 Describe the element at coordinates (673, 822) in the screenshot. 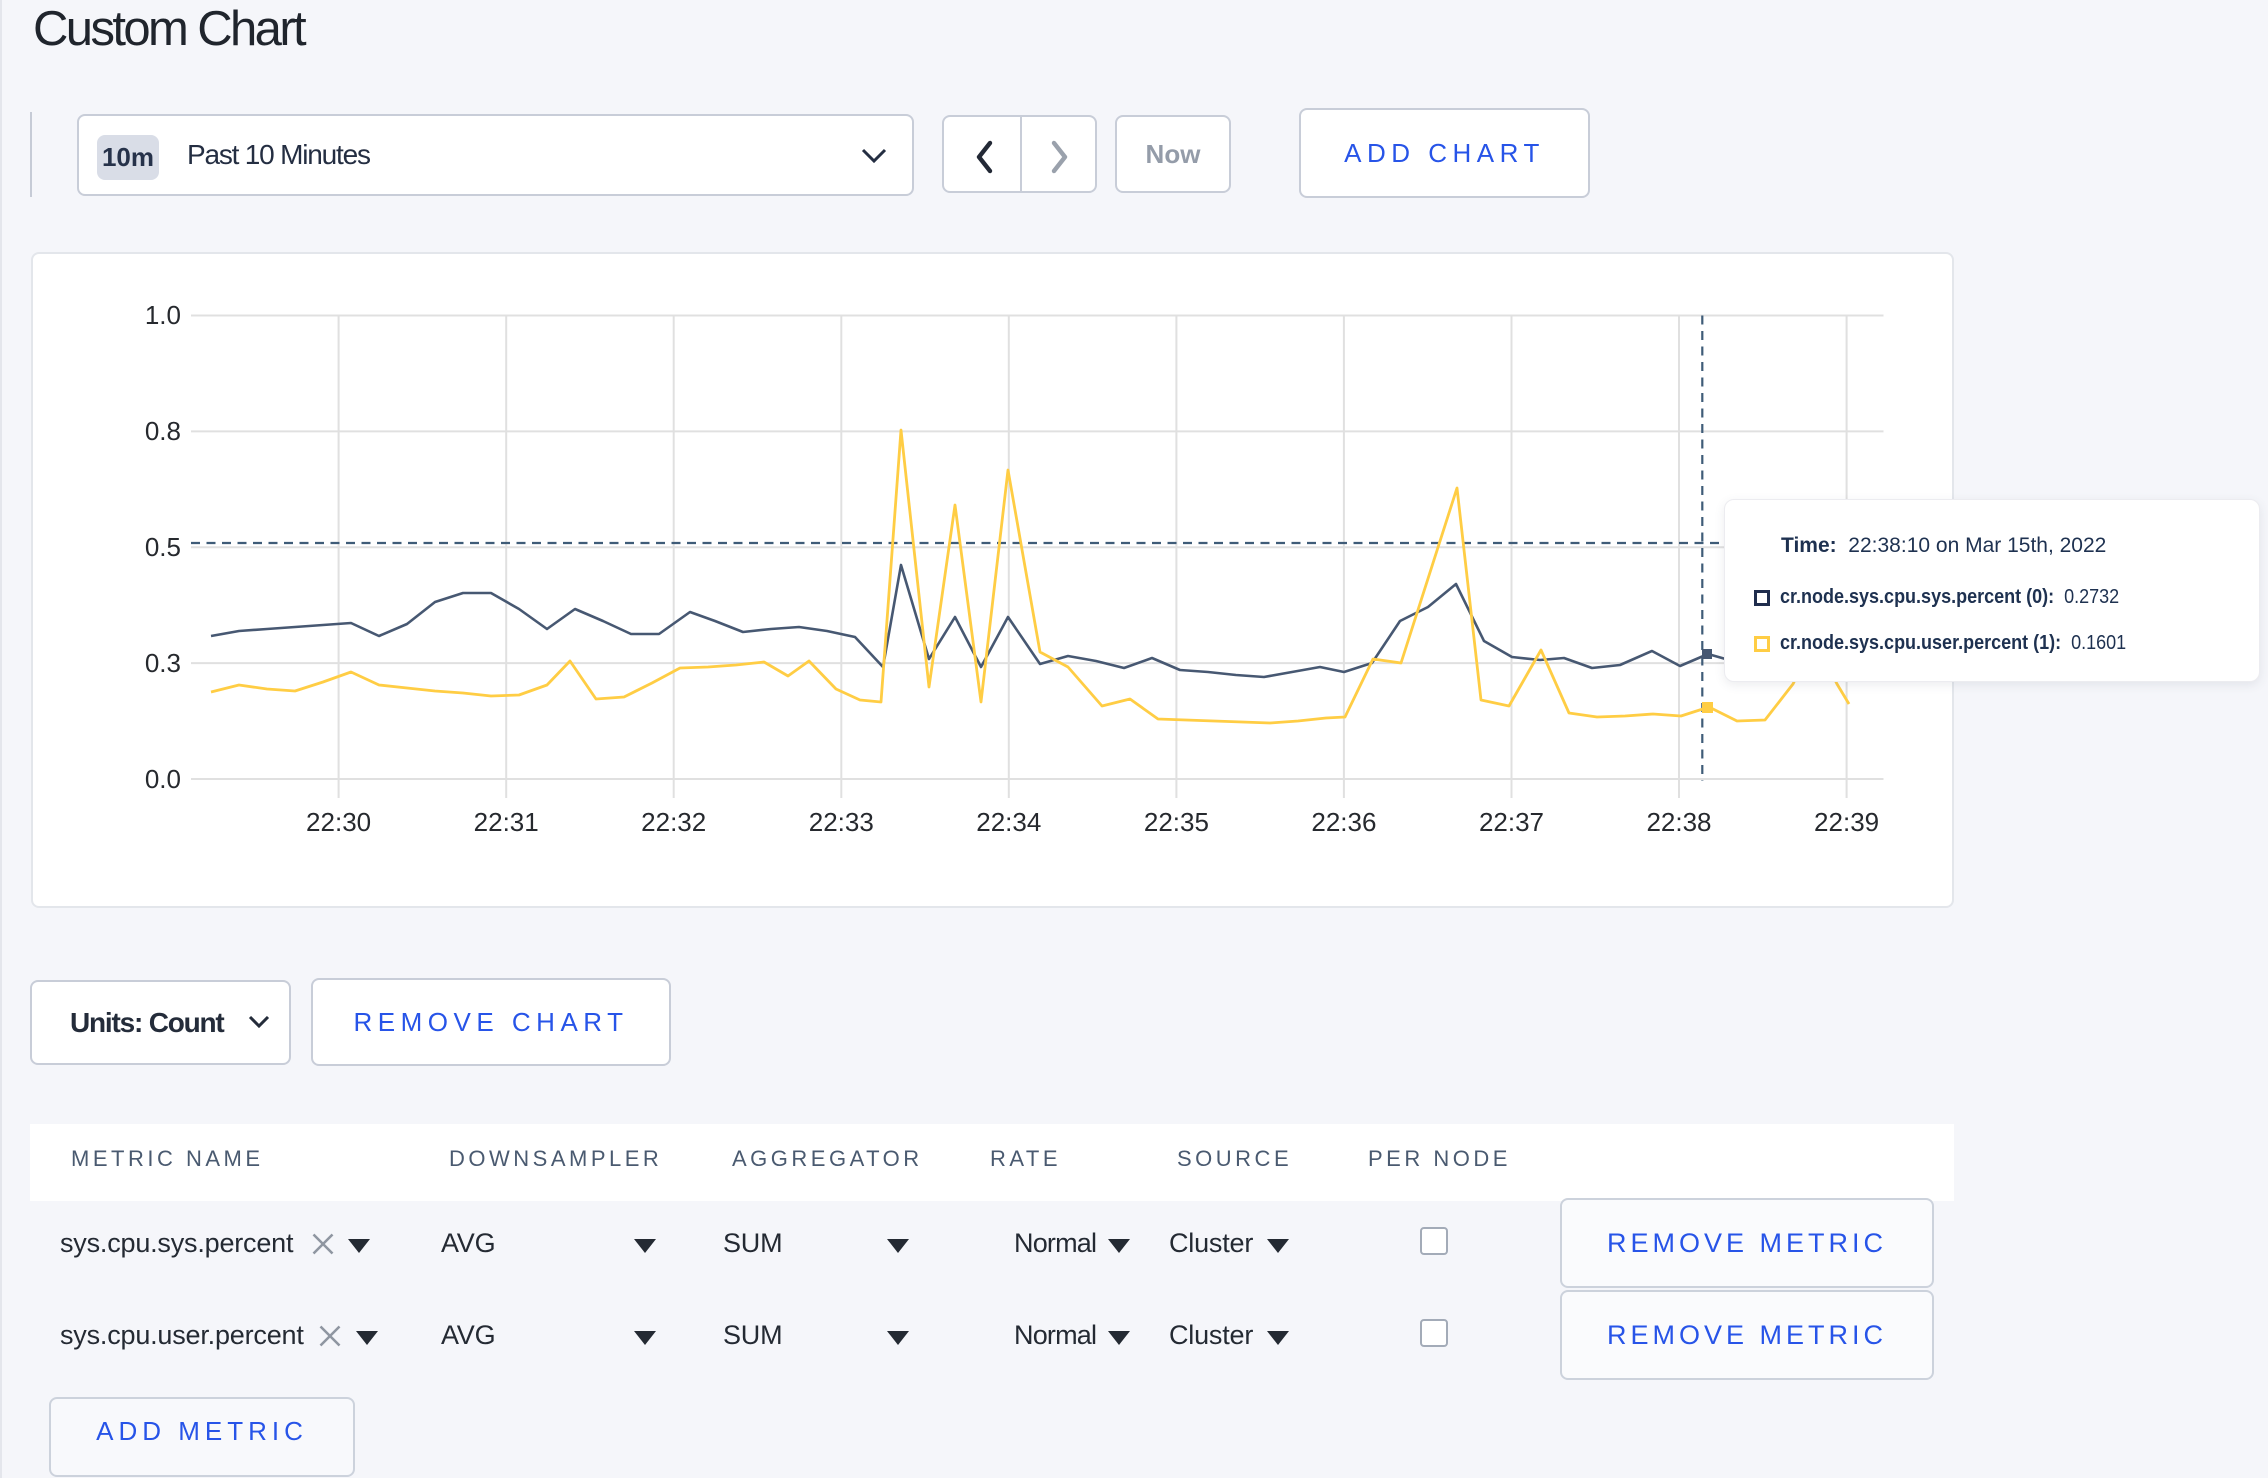

I see `svg-text: 22:32` at that location.